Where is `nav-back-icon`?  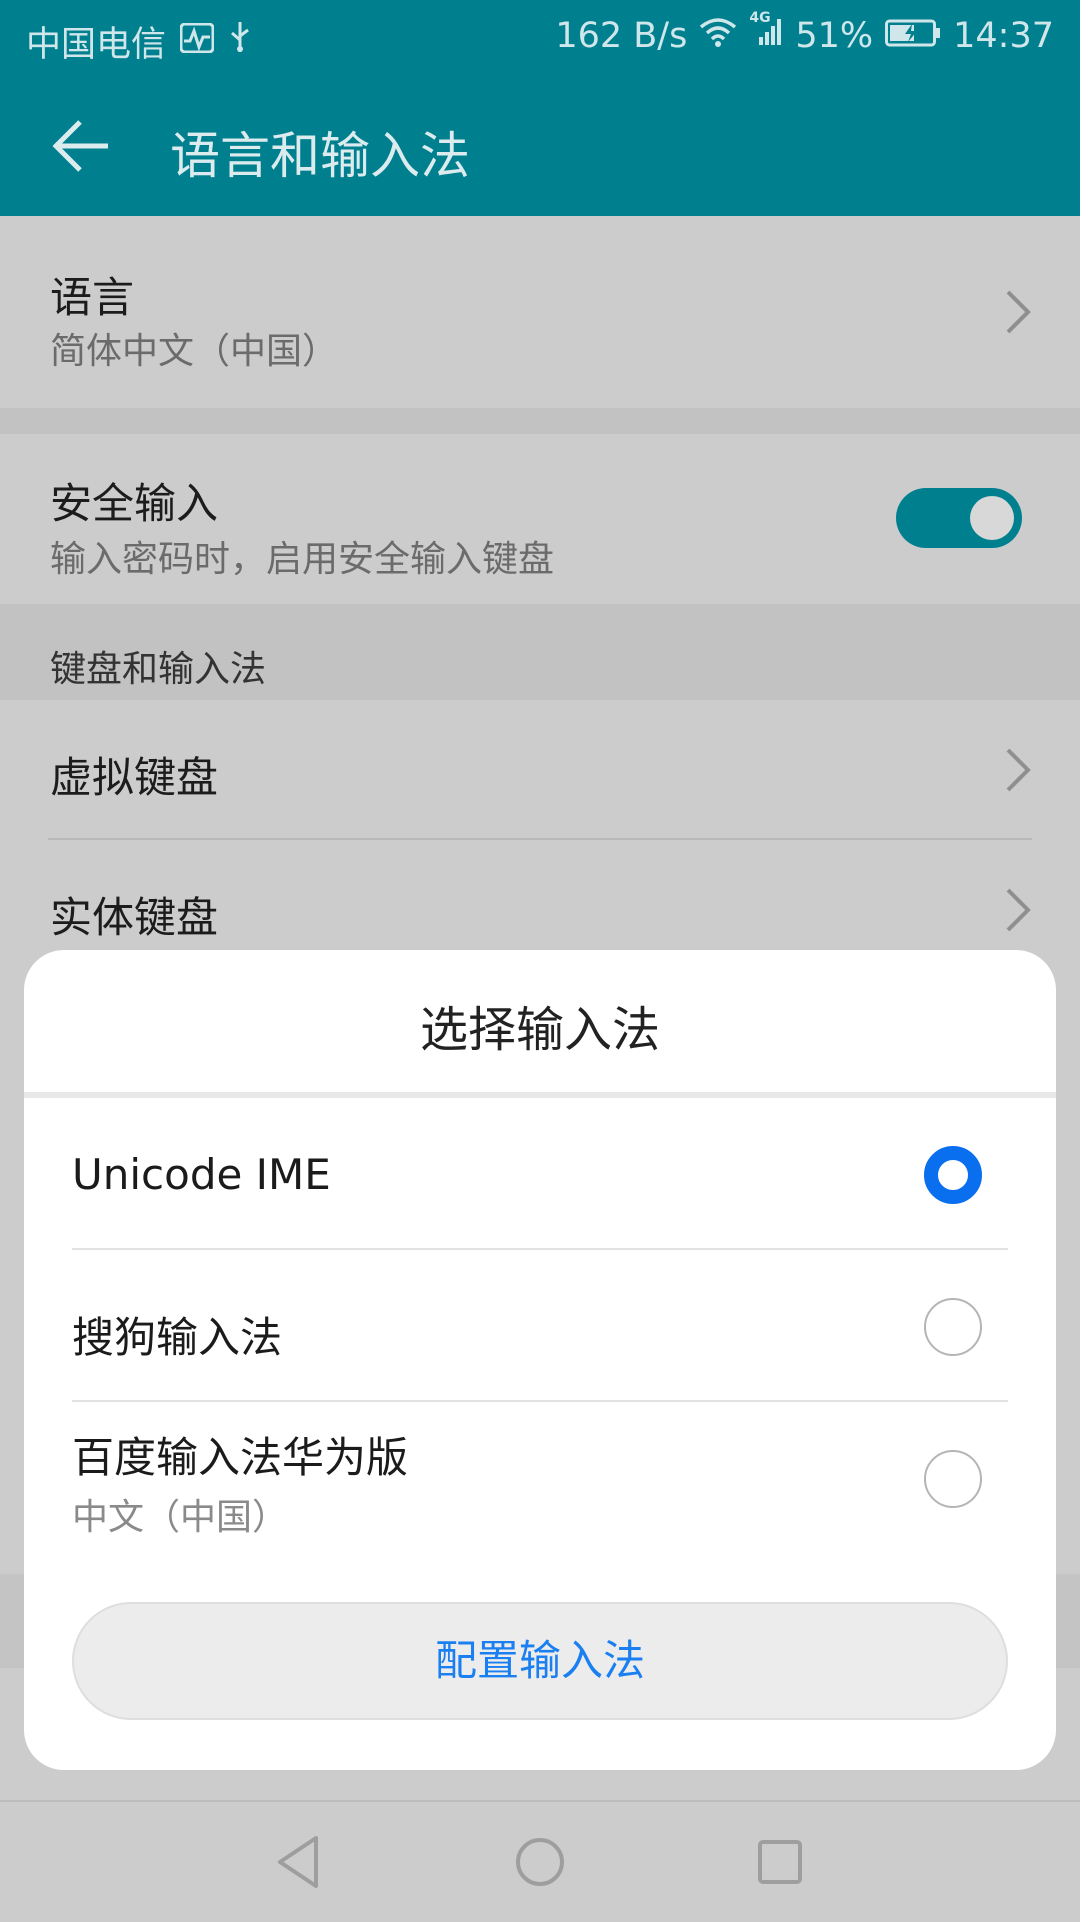
nav-back-icon is located at coordinates (300, 1862).